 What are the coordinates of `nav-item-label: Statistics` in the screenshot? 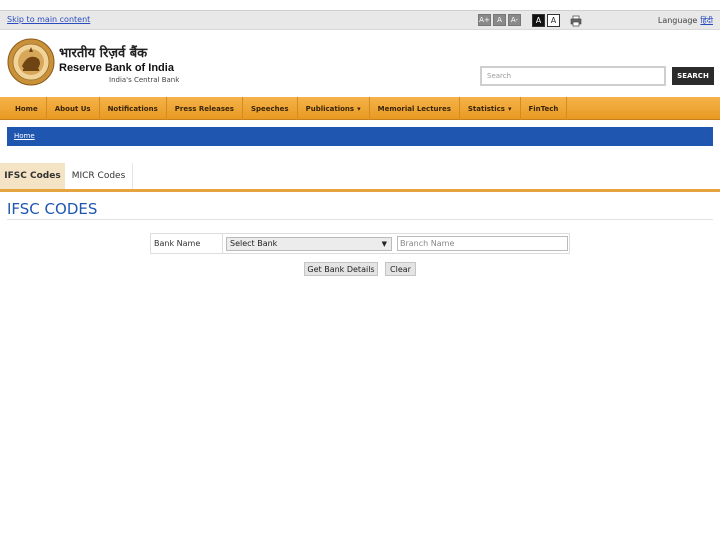 It's located at (486, 108).